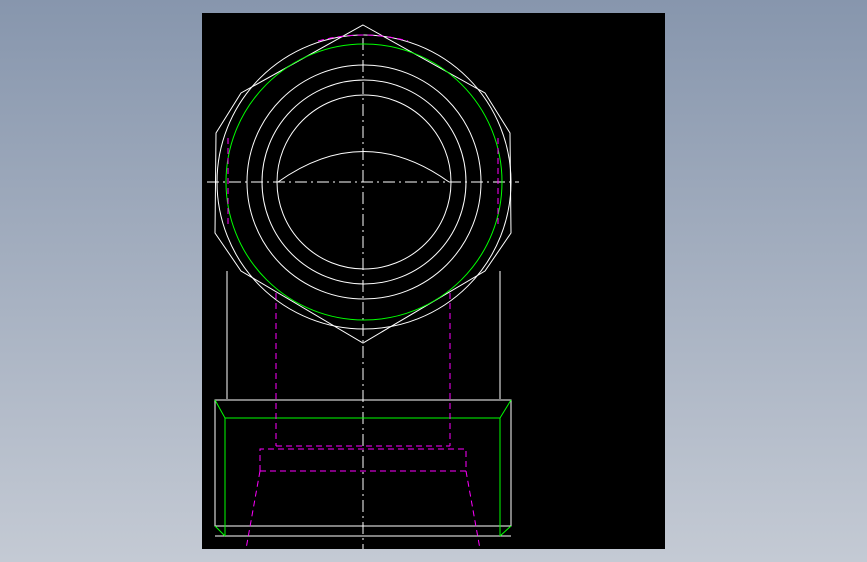  What do you see at coordinates (473, 509) in the screenshot?
I see `hidden-taper-right` at bounding box center [473, 509].